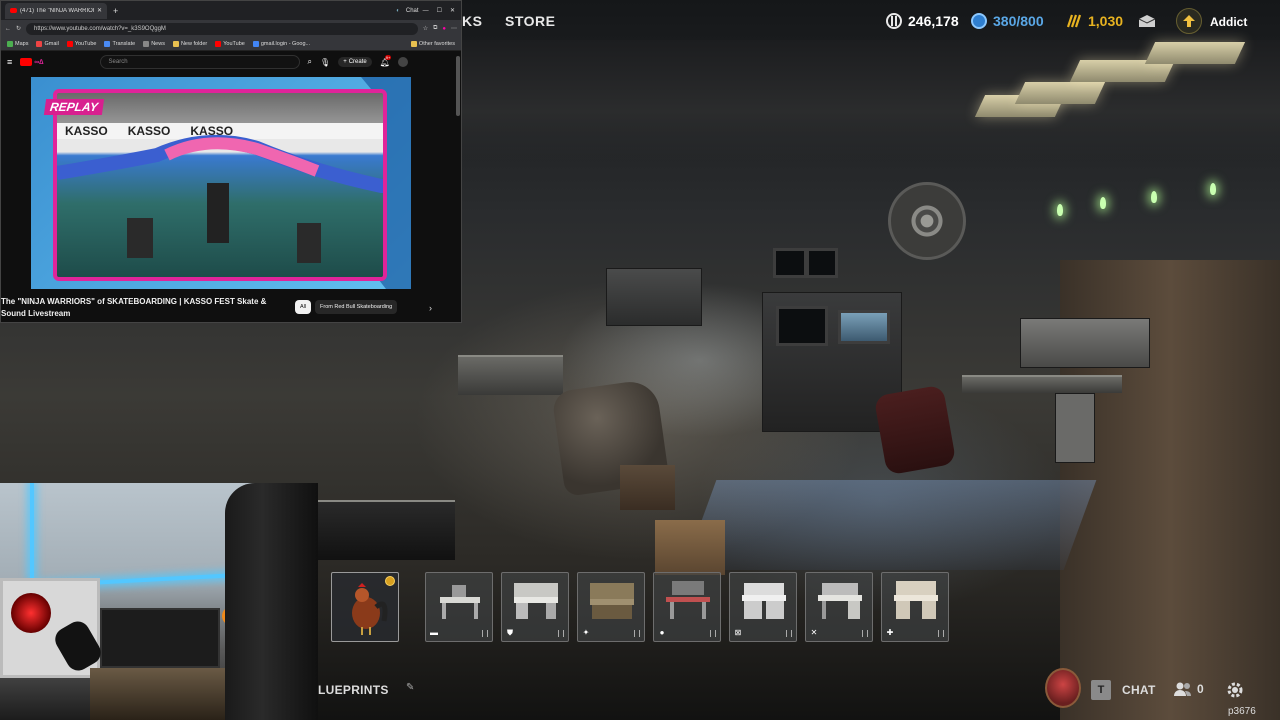 The image size is (1280, 720). Describe the element at coordinates (18, 28) in the screenshot. I see `refresh-icon: ↻` at that location.